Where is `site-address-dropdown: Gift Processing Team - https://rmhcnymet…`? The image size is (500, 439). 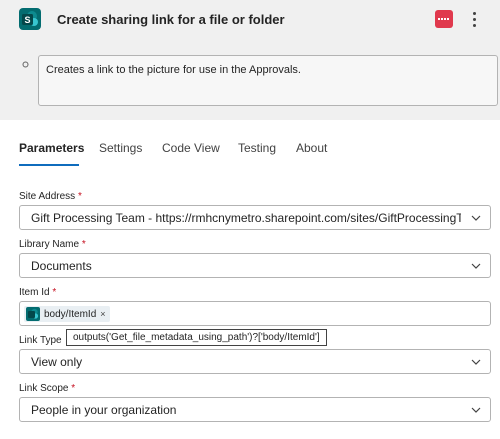 site-address-dropdown: Gift Processing Team - https://rmhcnymet… is located at coordinates (255, 217).